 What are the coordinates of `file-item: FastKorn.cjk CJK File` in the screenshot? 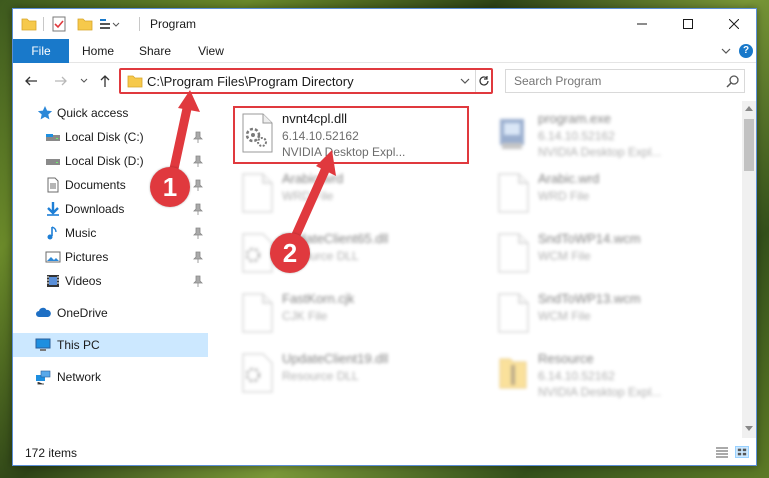 It's located at (354, 315).